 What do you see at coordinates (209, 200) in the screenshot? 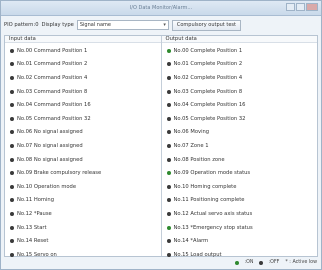
I see `output-signal-label: No.11 Positioning complete` at bounding box center [209, 200].